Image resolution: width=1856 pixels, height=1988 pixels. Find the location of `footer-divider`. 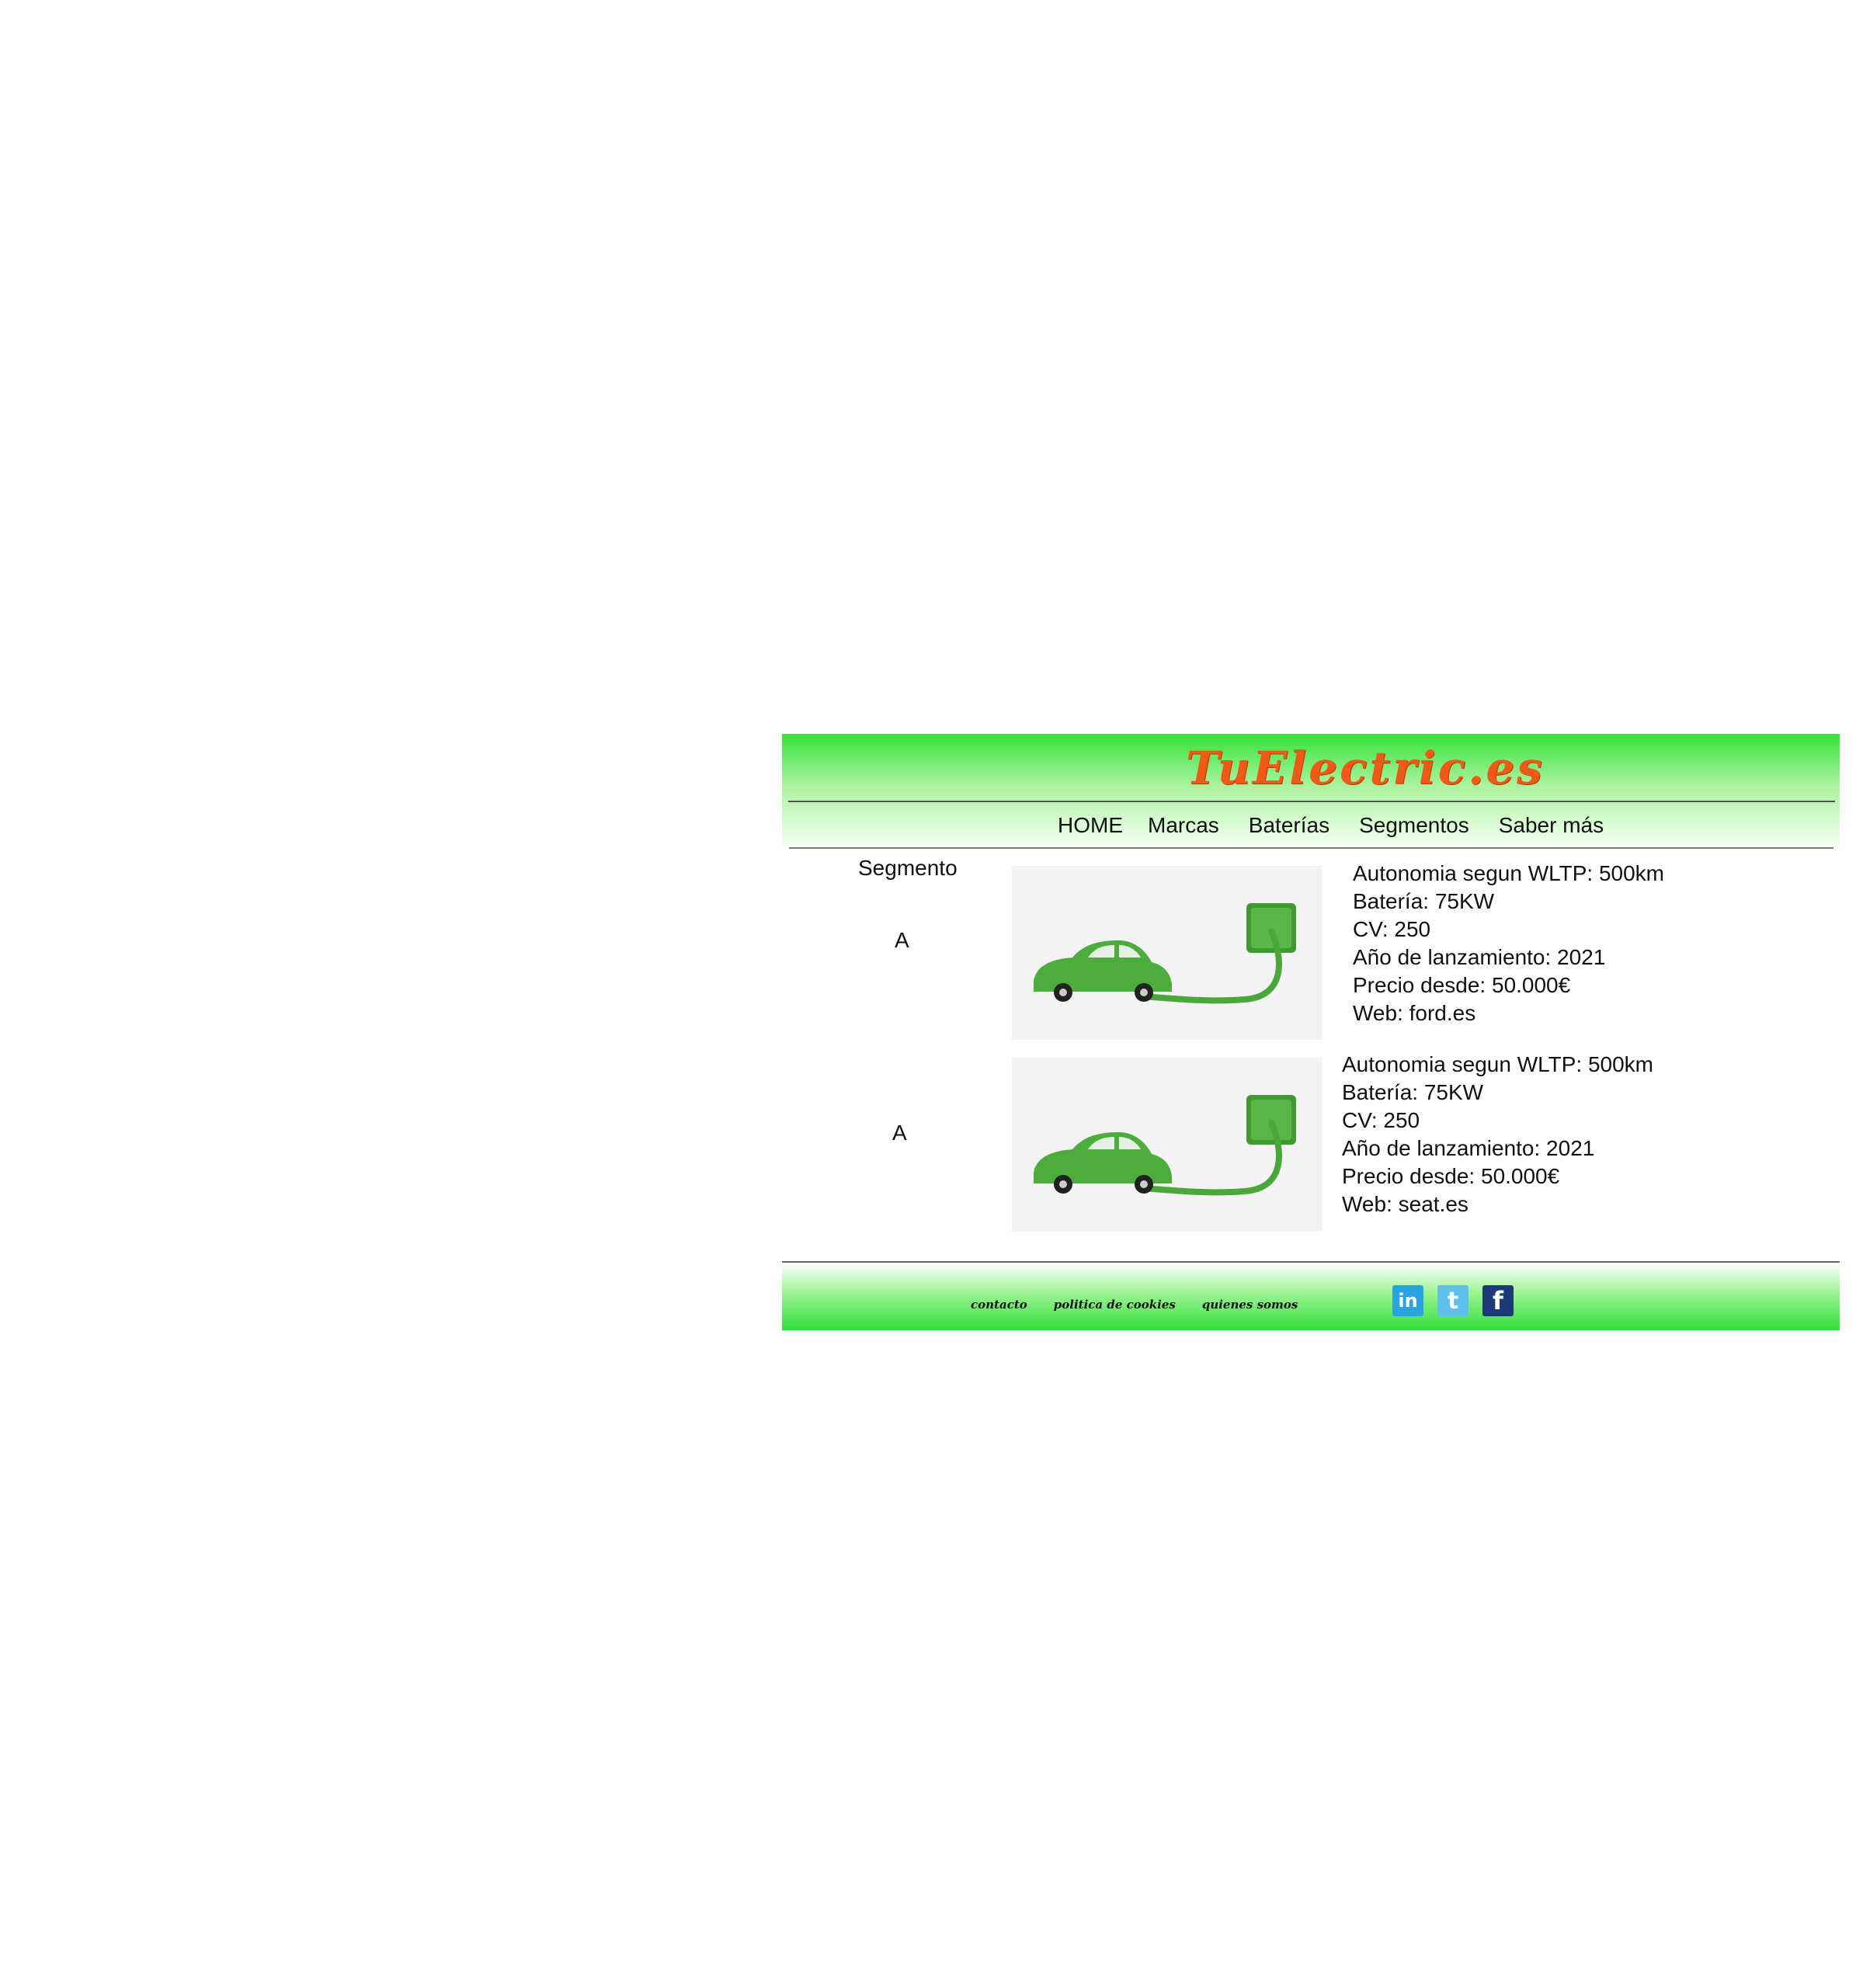

footer-divider is located at coordinates (1311, 1262).